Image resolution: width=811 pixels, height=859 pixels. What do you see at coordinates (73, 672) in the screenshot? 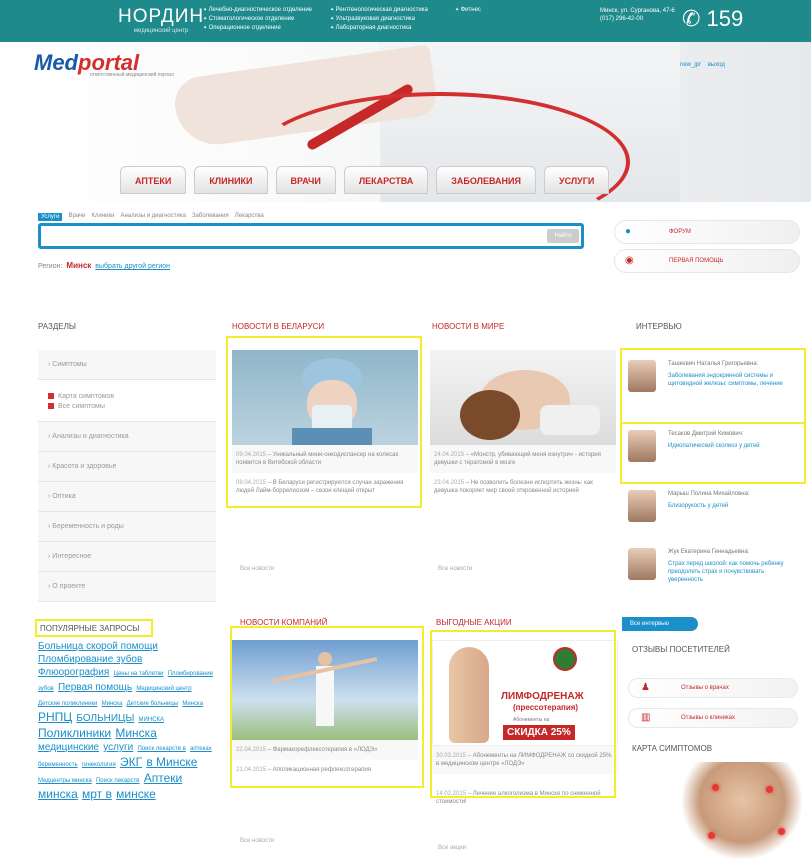
I see `popular-tag-link: Флюорография` at bounding box center [73, 672].